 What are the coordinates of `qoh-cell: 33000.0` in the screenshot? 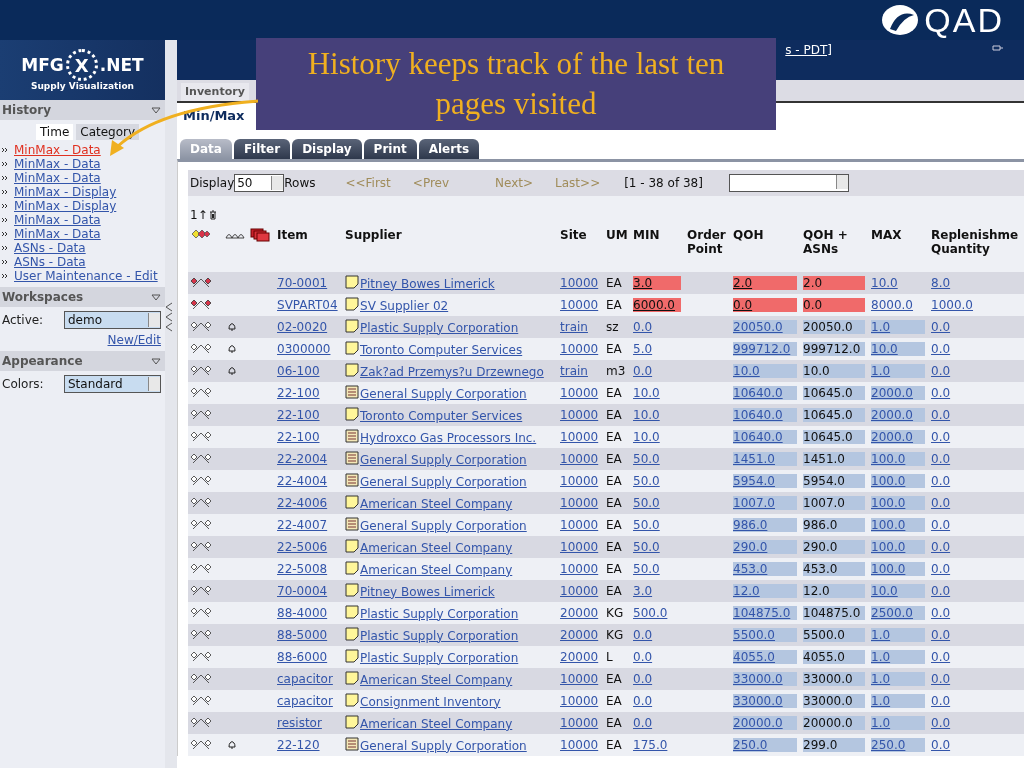 It's located at (765, 701).